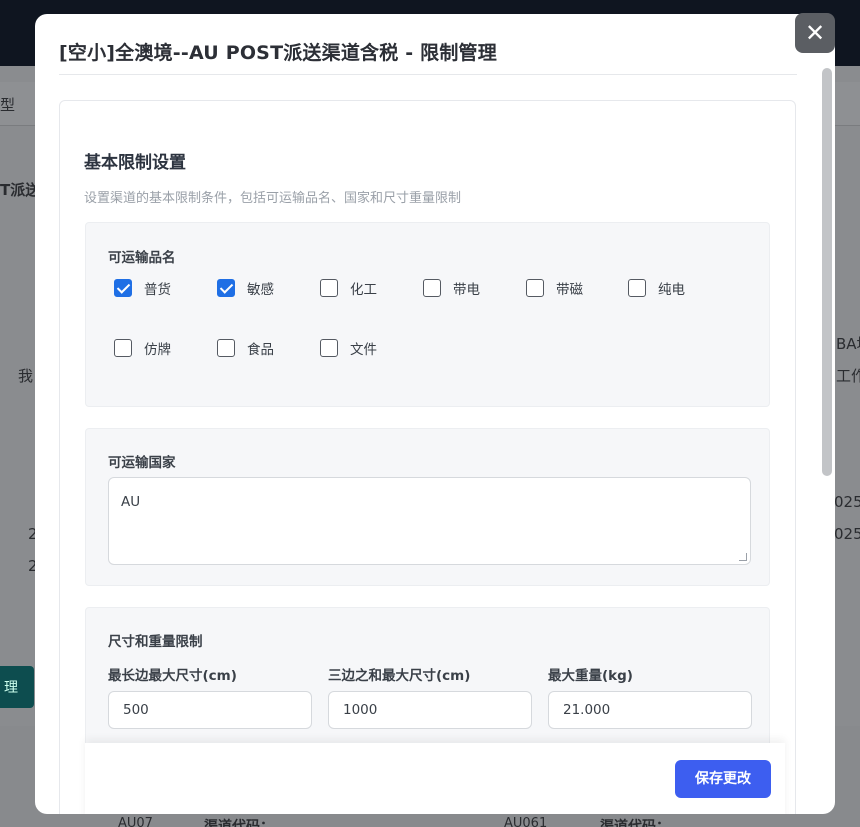  Describe the element at coordinates (157, 350) in the screenshot. I see `product-checkbox-label: 仿牌` at that location.